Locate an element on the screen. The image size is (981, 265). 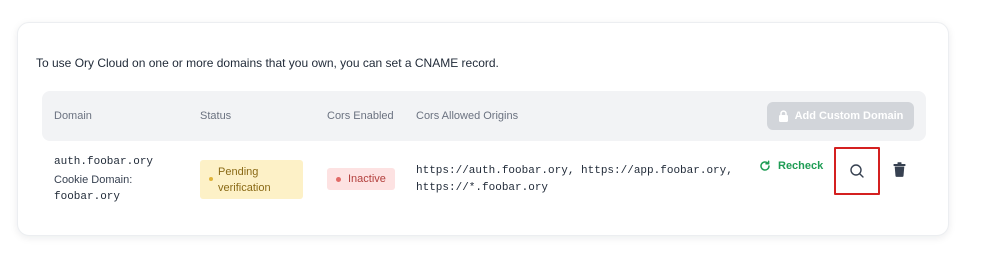
cookie-domain-value: foobar.ory is located at coordinates (87, 197).